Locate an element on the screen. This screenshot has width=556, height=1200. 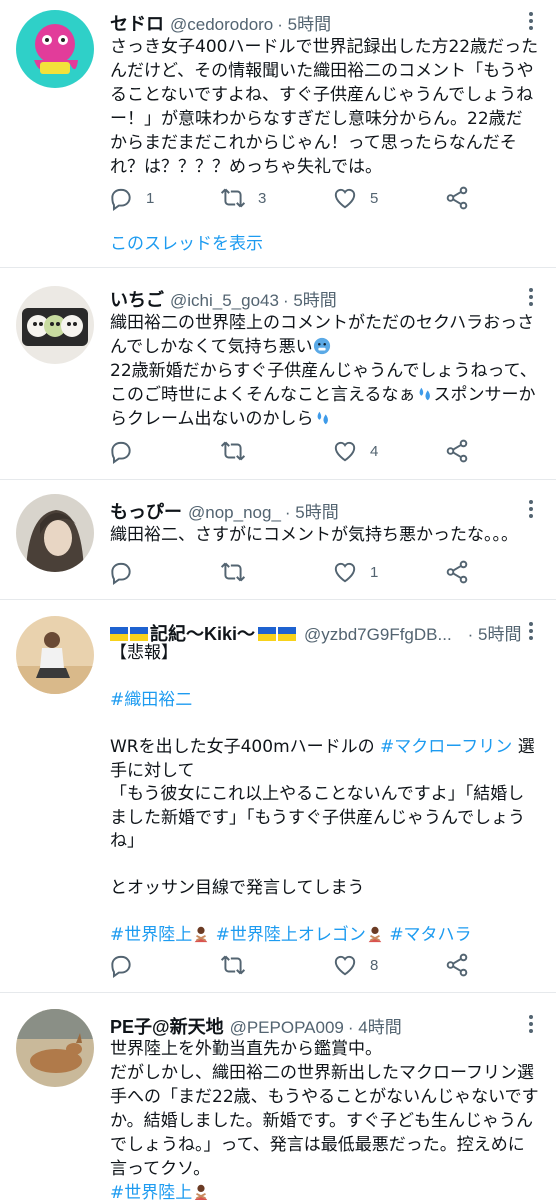
tweet-line: んでしかなくて気持ち悪い is located at coordinates (325, 347).